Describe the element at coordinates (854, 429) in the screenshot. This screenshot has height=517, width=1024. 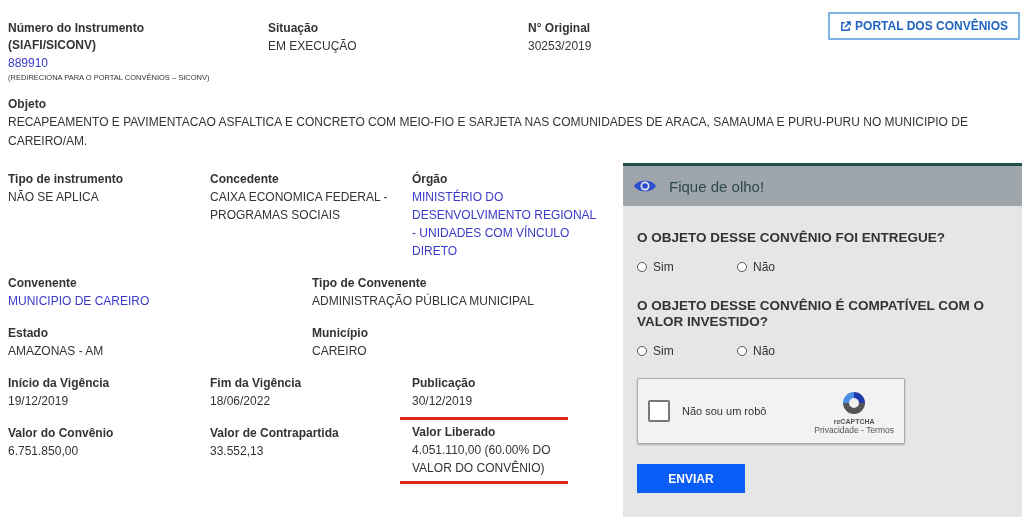
I see `captcha-links: Privacidade - Termos` at that location.